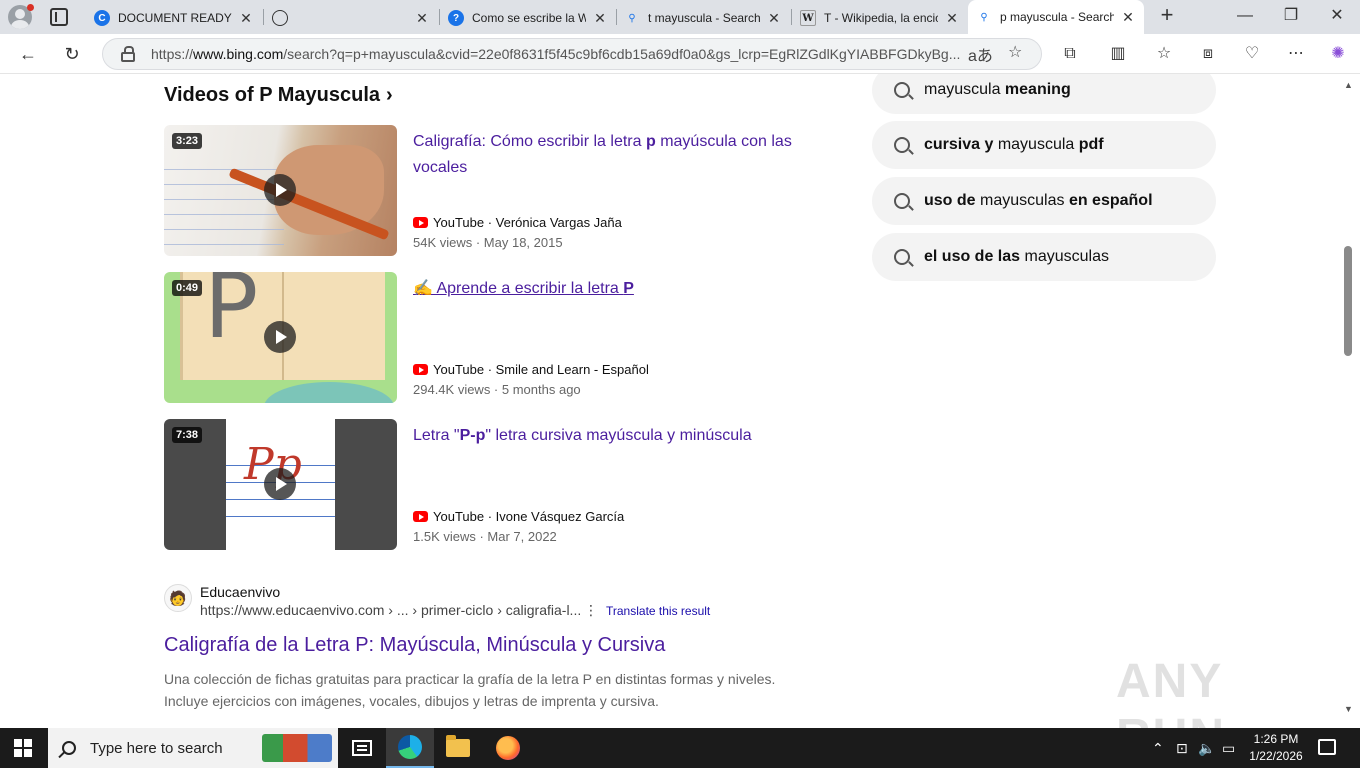 This screenshot has height=768, width=1360. What do you see at coordinates (961, 144) in the screenshot?
I see `related-bold: cursiva y` at bounding box center [961, 144].